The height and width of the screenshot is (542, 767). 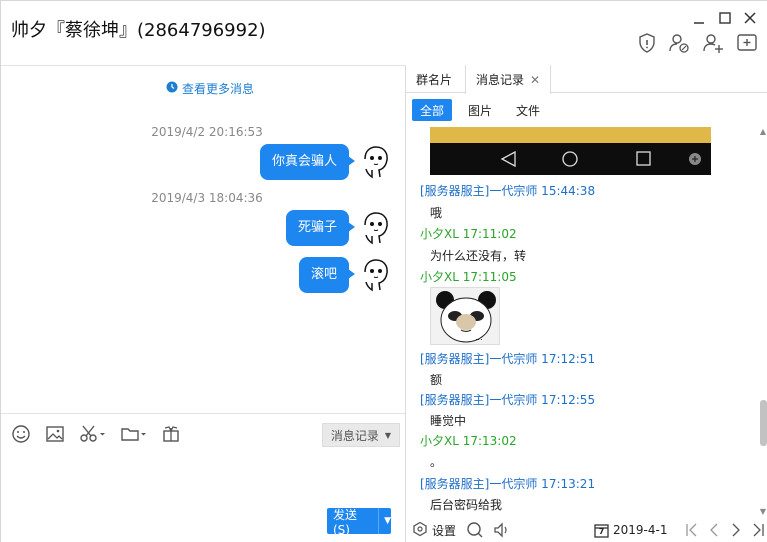 What do you see at coordinates (320, 228) in the screenshot?
I see `message-bubble: 死骗子` at bounding box center [320, 228].